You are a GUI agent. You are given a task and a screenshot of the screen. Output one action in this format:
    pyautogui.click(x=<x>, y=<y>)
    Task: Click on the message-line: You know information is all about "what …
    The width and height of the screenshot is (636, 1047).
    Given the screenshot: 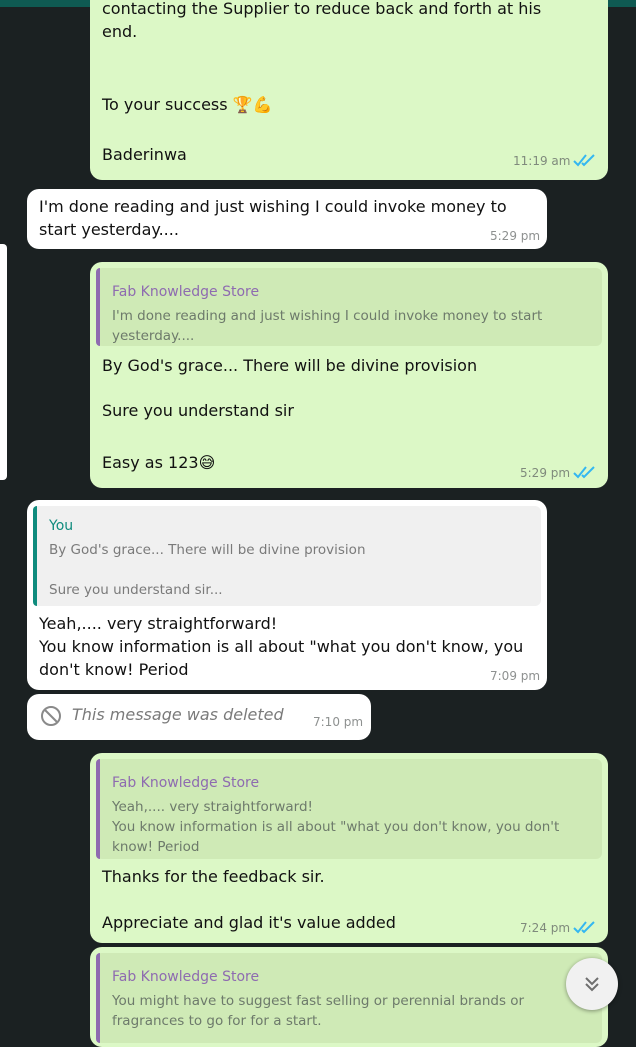 What is the action you would take?
    pyautogui.click(x=281, y=646)
    